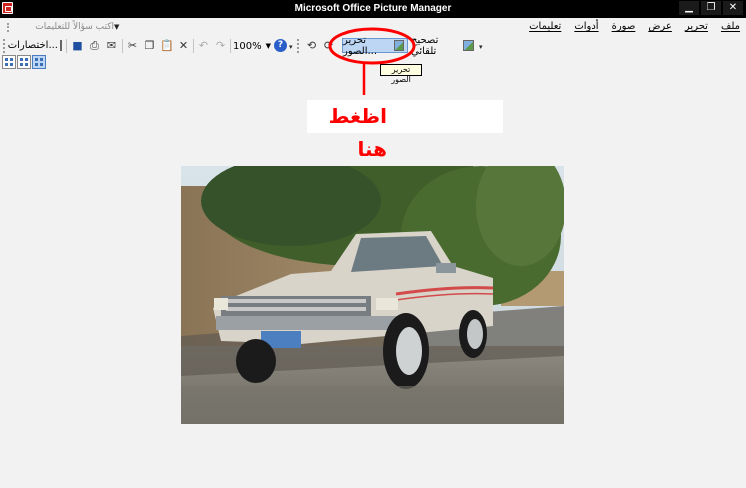 Image resolution: width=746 pixels, height=488 pixels. I want to click on delete-icon: ✕, so click(183, 45).